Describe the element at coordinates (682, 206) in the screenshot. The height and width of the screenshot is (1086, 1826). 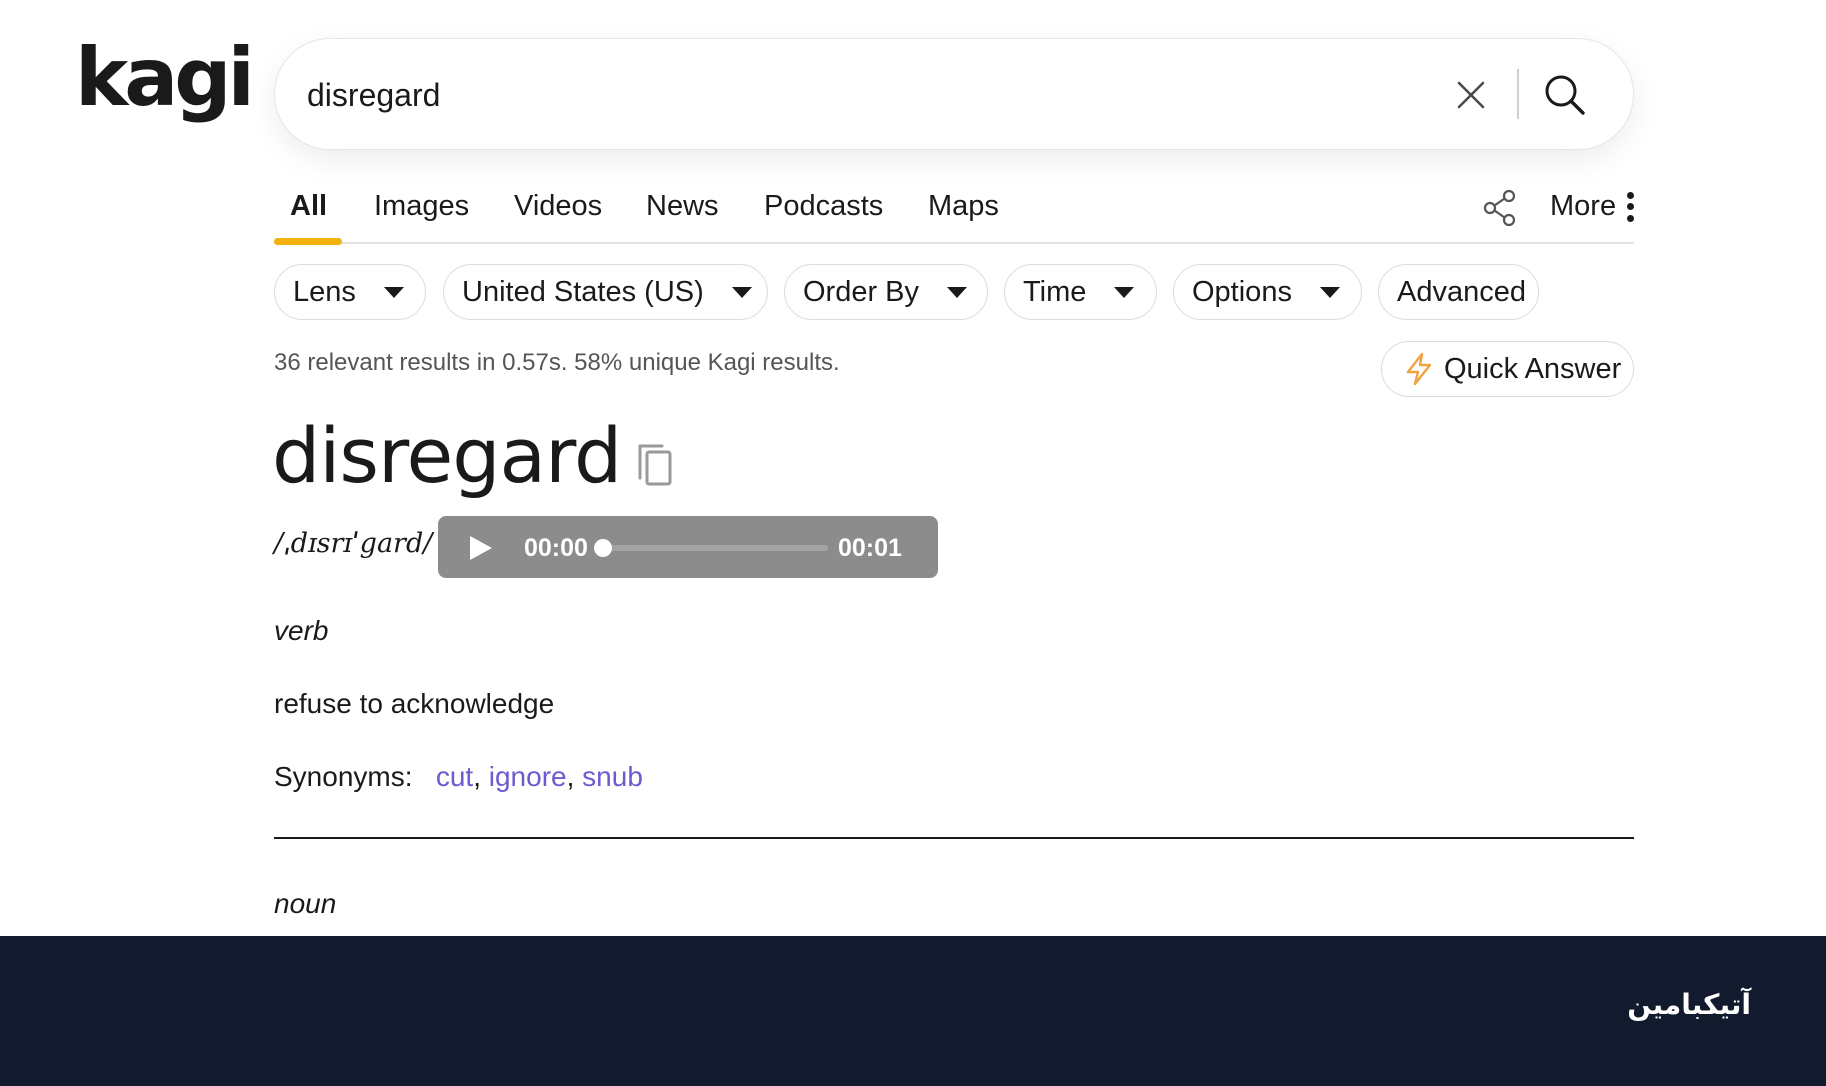
I see `tab-news: News` at that location.